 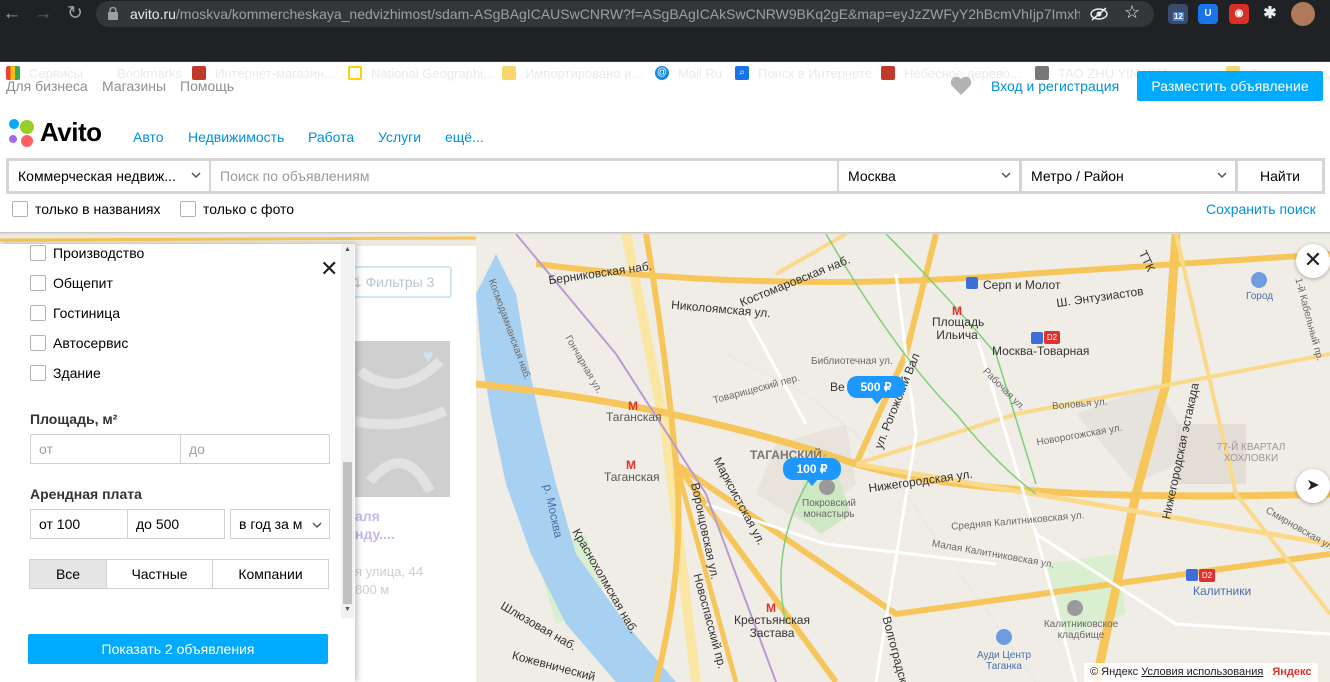 I want to click on category-auto: Авто, so click(x=148, y=137).